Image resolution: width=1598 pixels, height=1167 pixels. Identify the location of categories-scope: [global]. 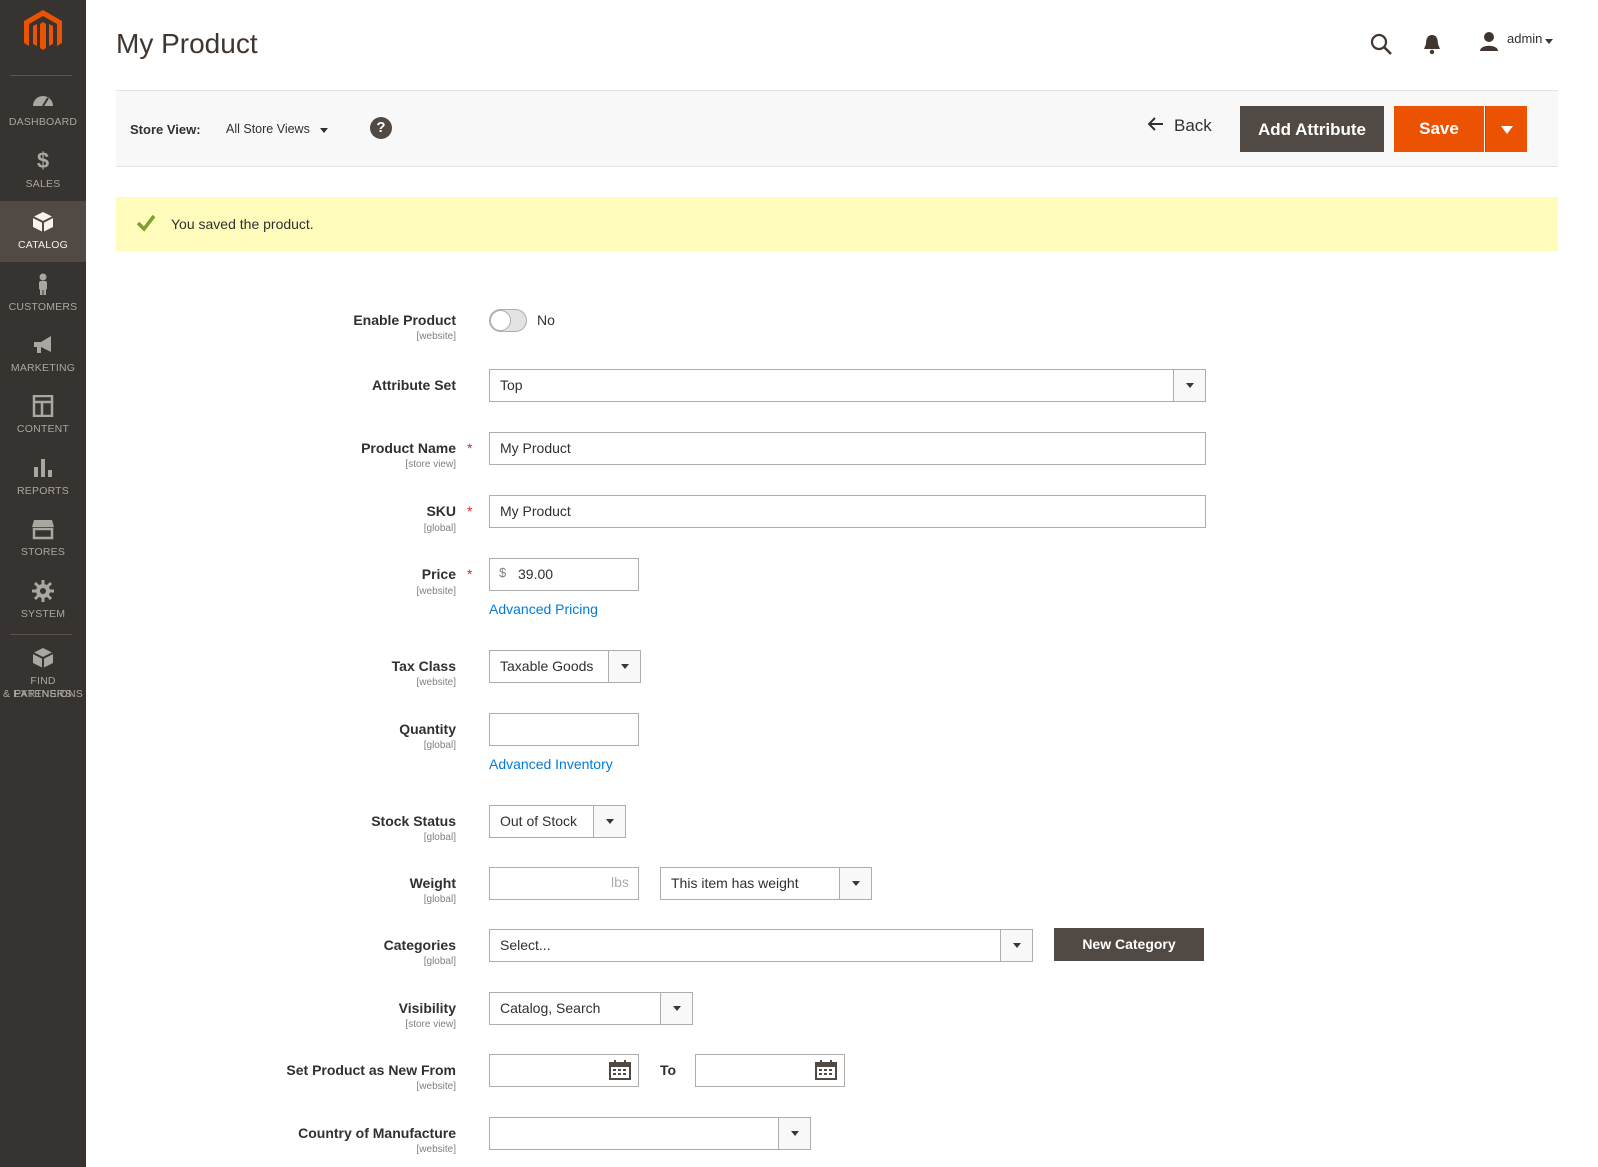
(439, 961).